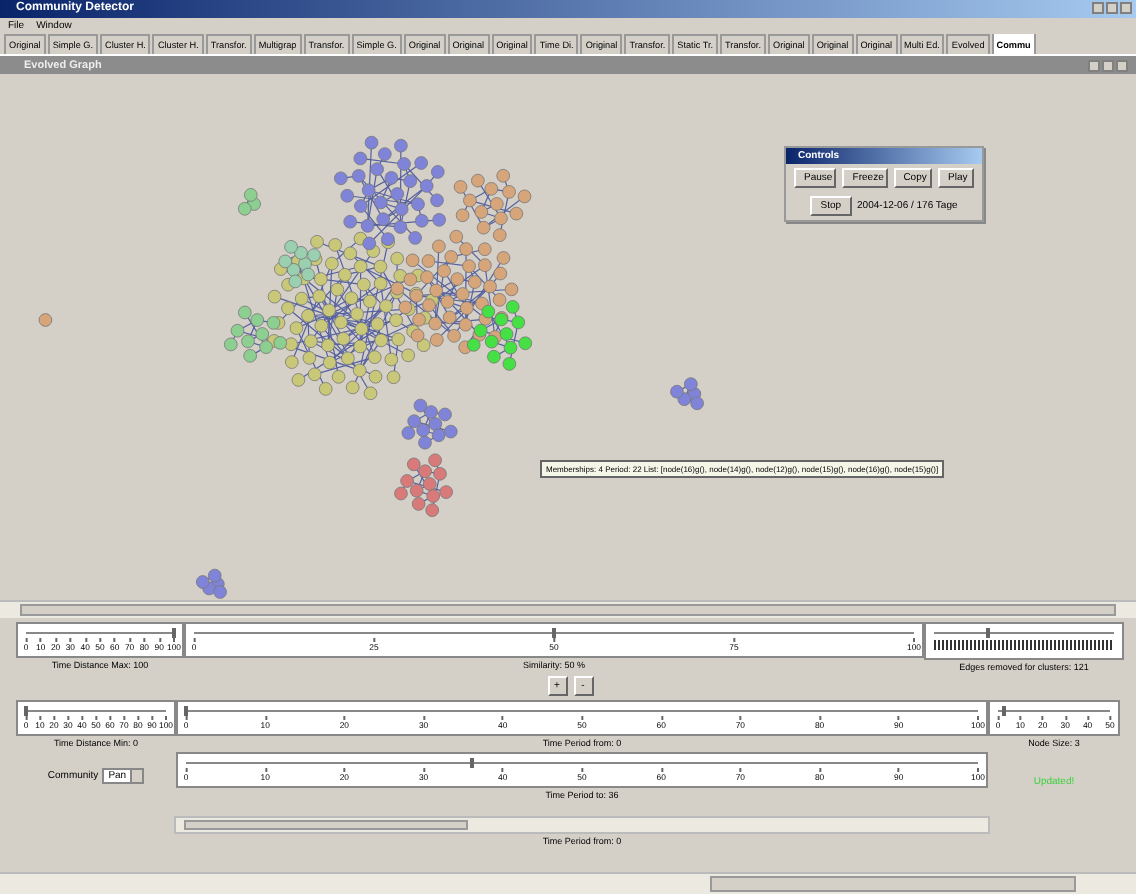 This screenshot has height=894, width=1136. What do you see at coordinates (568, 883) in the screenshot?
I see `scrollbar` at bounding box center [568, 883].